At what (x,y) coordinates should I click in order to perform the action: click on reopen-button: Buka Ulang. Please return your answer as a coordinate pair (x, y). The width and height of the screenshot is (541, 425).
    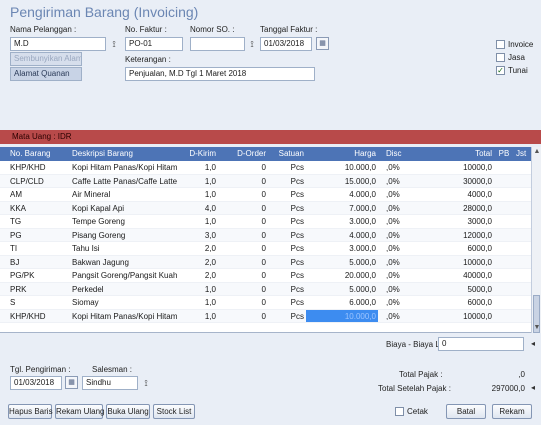
    Looking at the image, I should click on (128, 411).